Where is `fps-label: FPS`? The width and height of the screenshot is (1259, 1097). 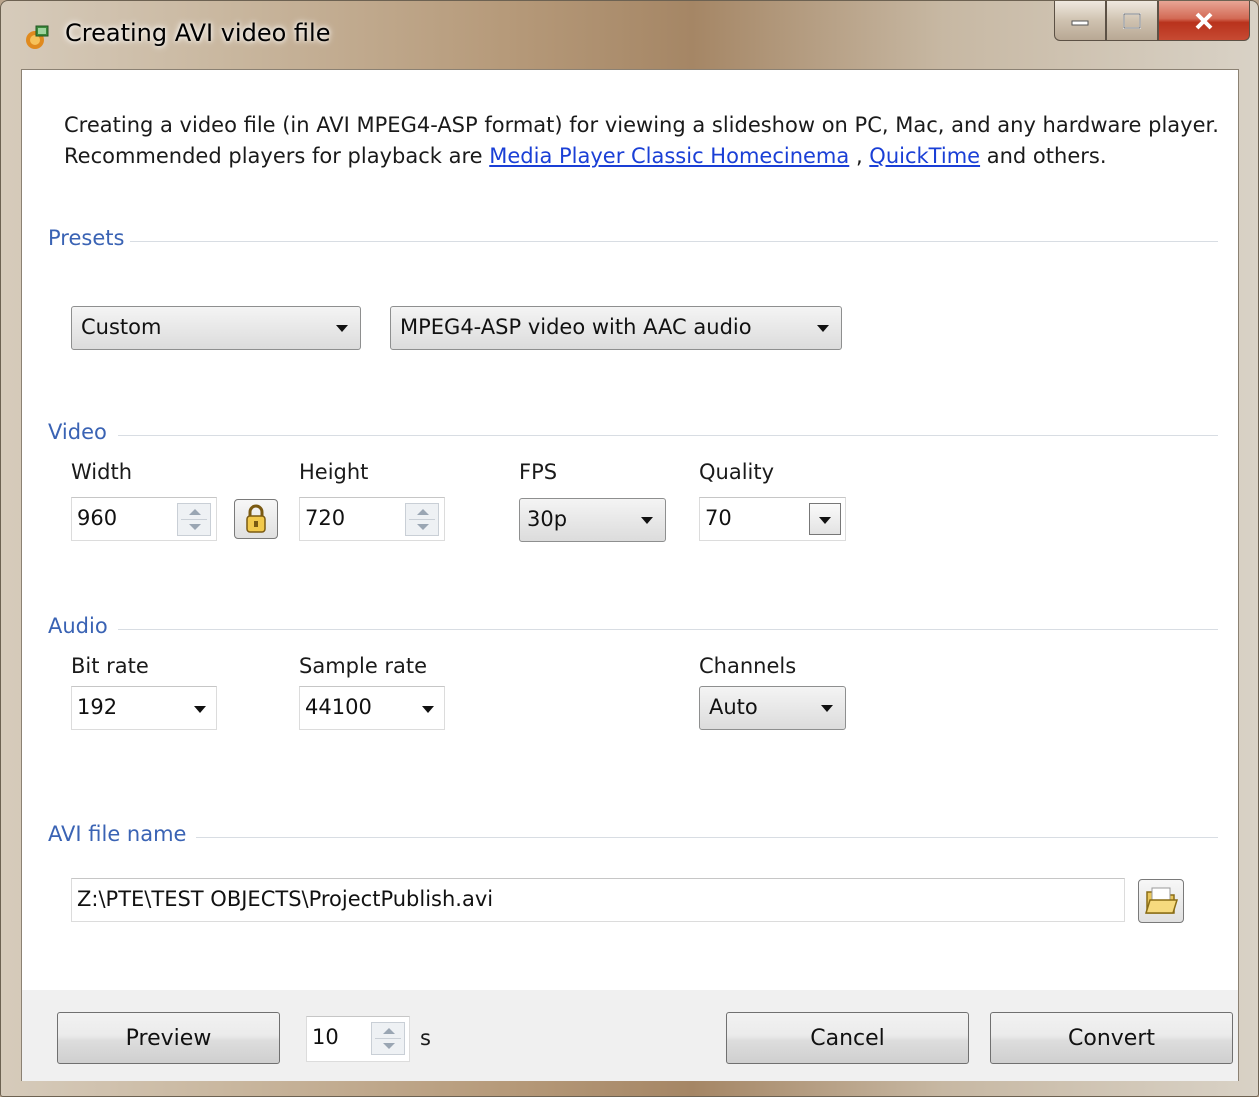 fps-label: FPS is located at coordinates (538, 472).